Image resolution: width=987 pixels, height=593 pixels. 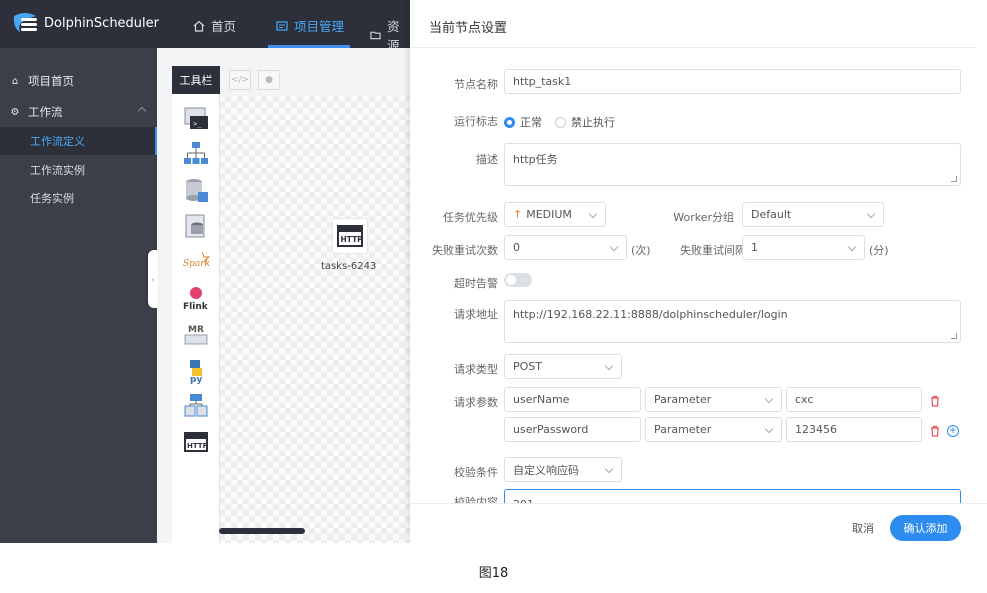 What do you see at coordinates (732, 81) in the screenshot?
I see `node-name-input: http_task1` at bounding box center [732, 81].